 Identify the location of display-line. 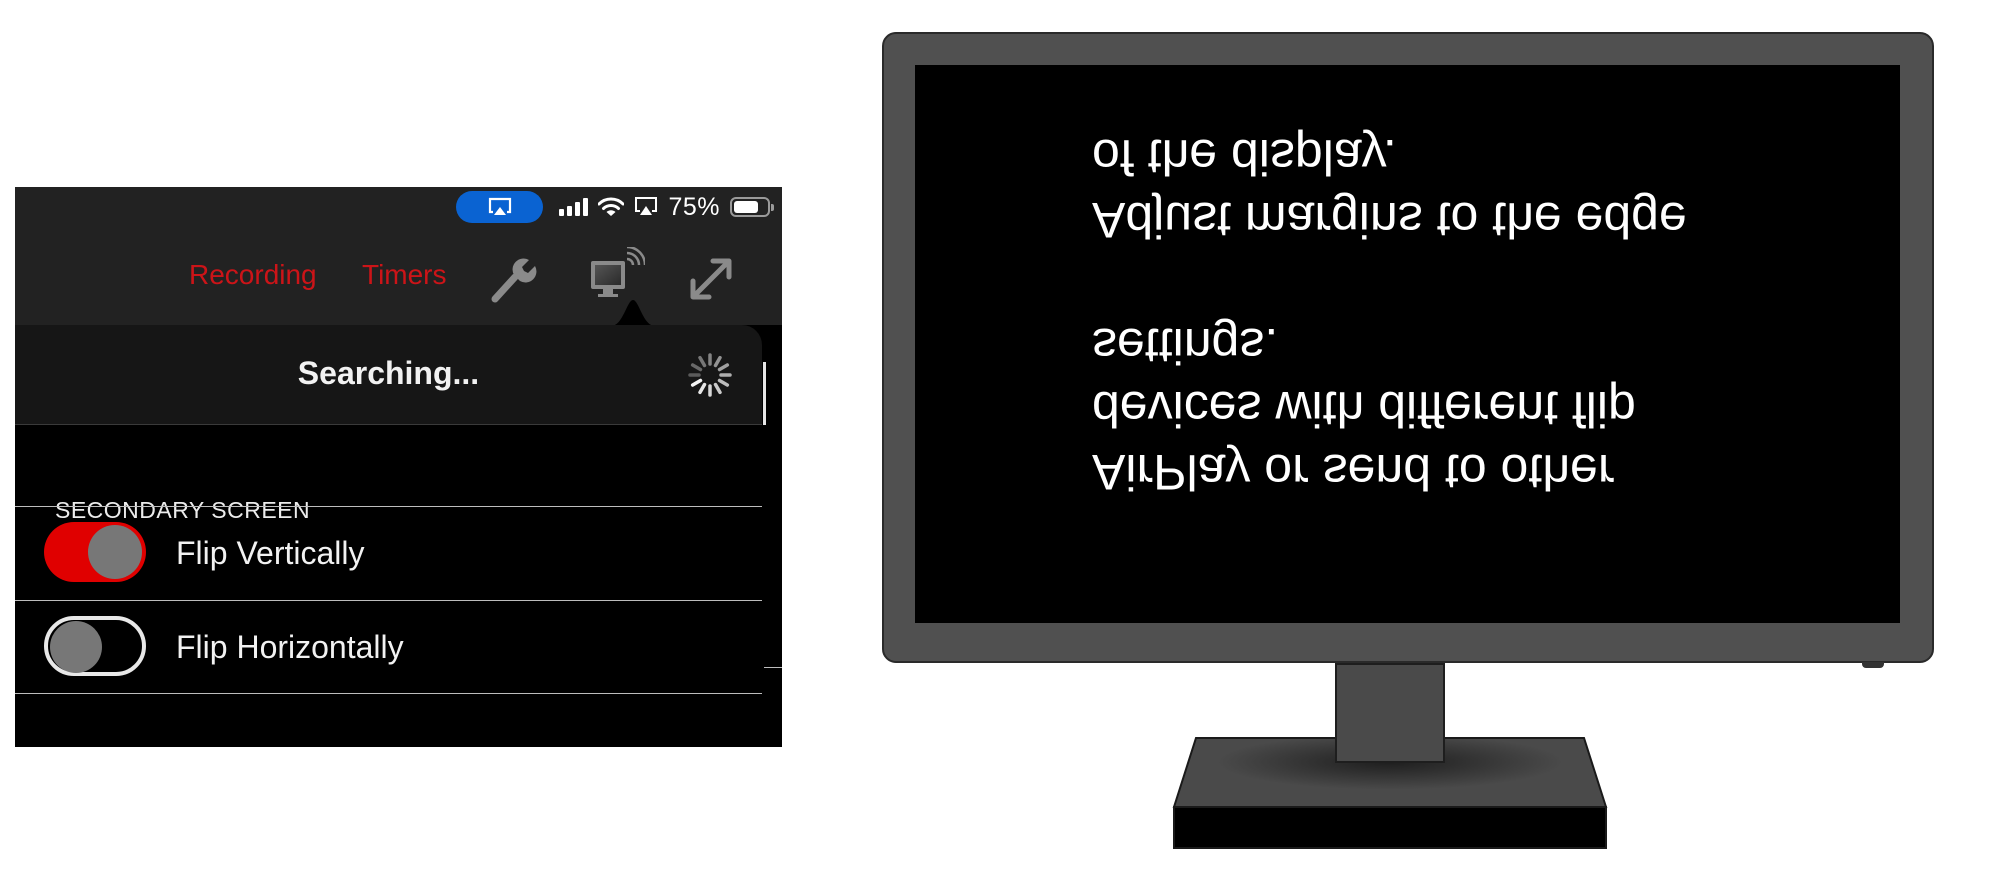
(1389, 282).